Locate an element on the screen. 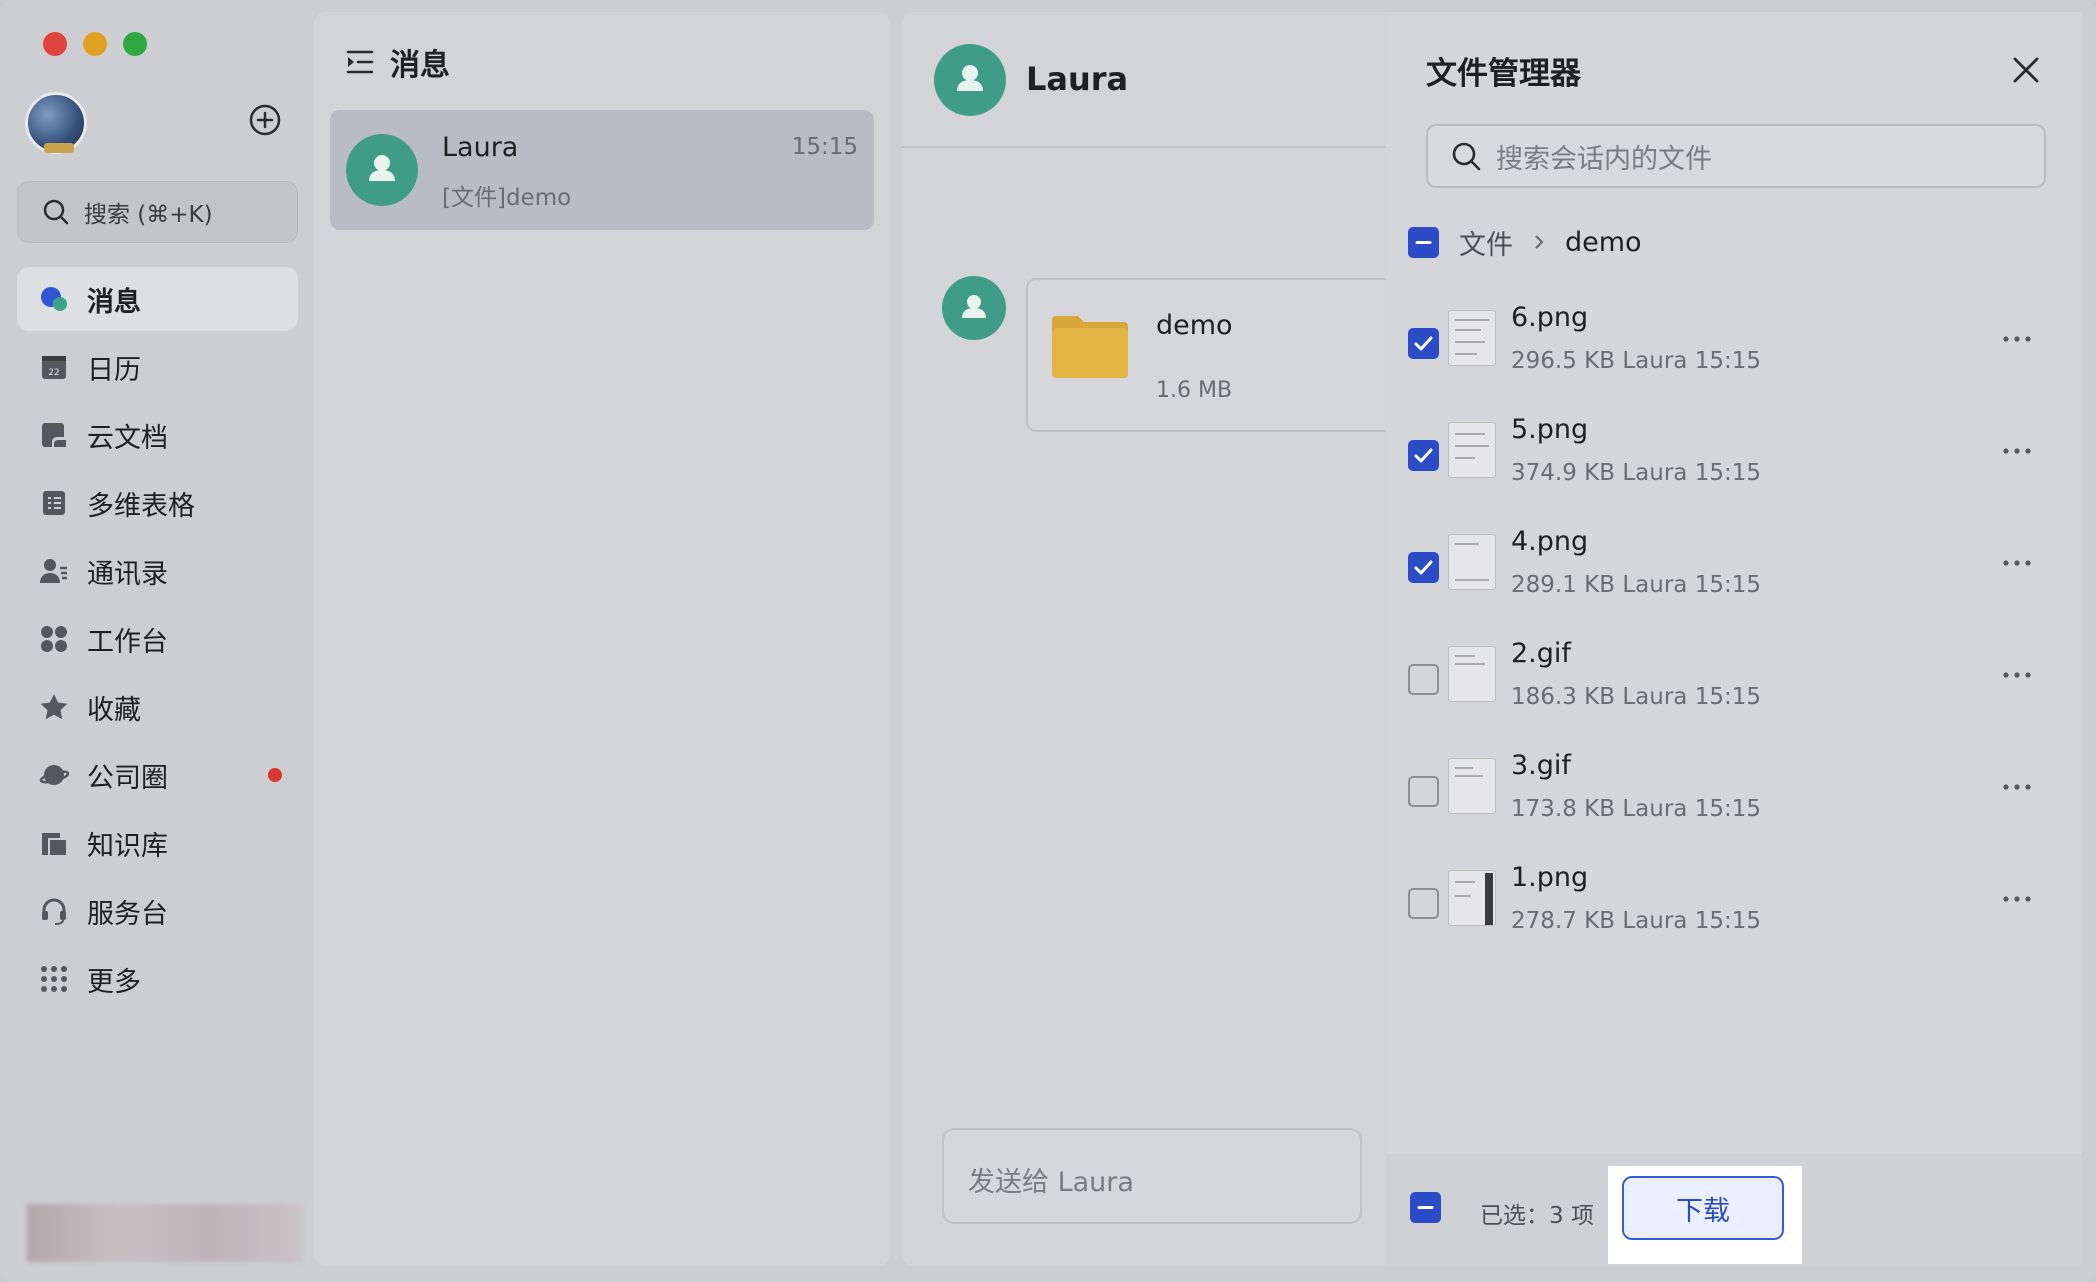  chat-list-item: Laura 15:15 [文件]demo is located at coordinates (602, 170).